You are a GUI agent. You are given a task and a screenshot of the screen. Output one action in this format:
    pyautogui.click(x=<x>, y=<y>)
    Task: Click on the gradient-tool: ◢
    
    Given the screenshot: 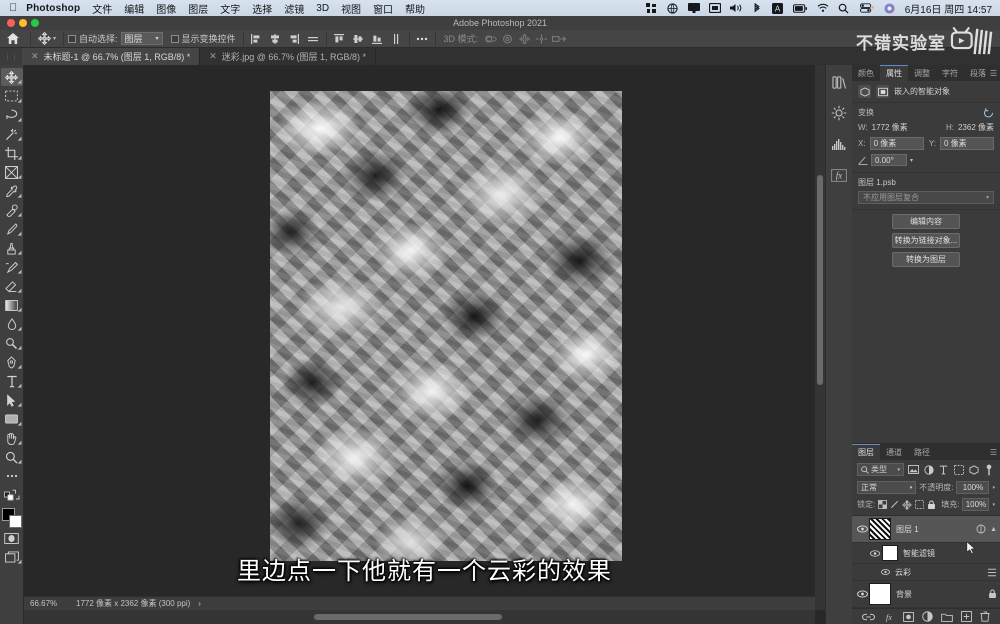 What is the action you would take?
    pyautogui.click(x=12, y=305)
    